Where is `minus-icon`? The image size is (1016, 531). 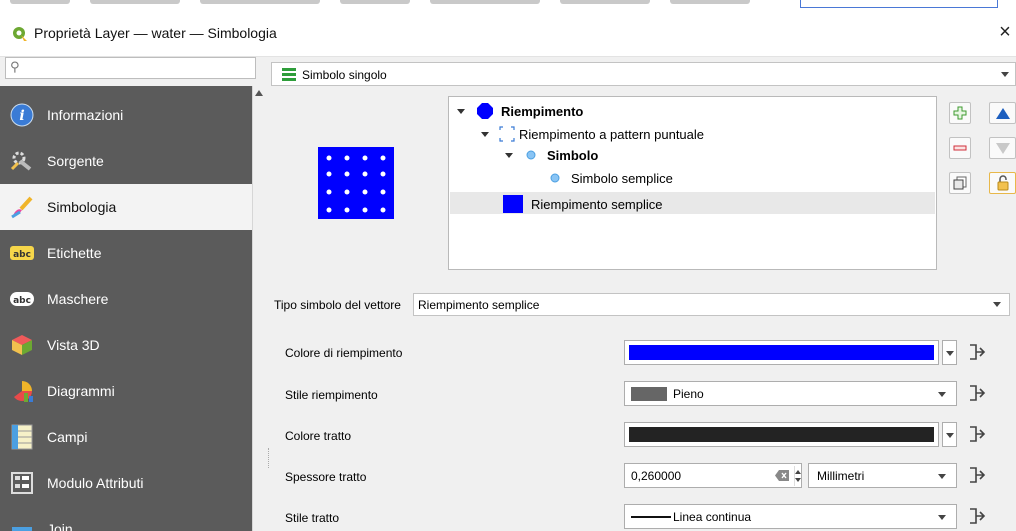 minus-icon is located at coordinates (960, 148).